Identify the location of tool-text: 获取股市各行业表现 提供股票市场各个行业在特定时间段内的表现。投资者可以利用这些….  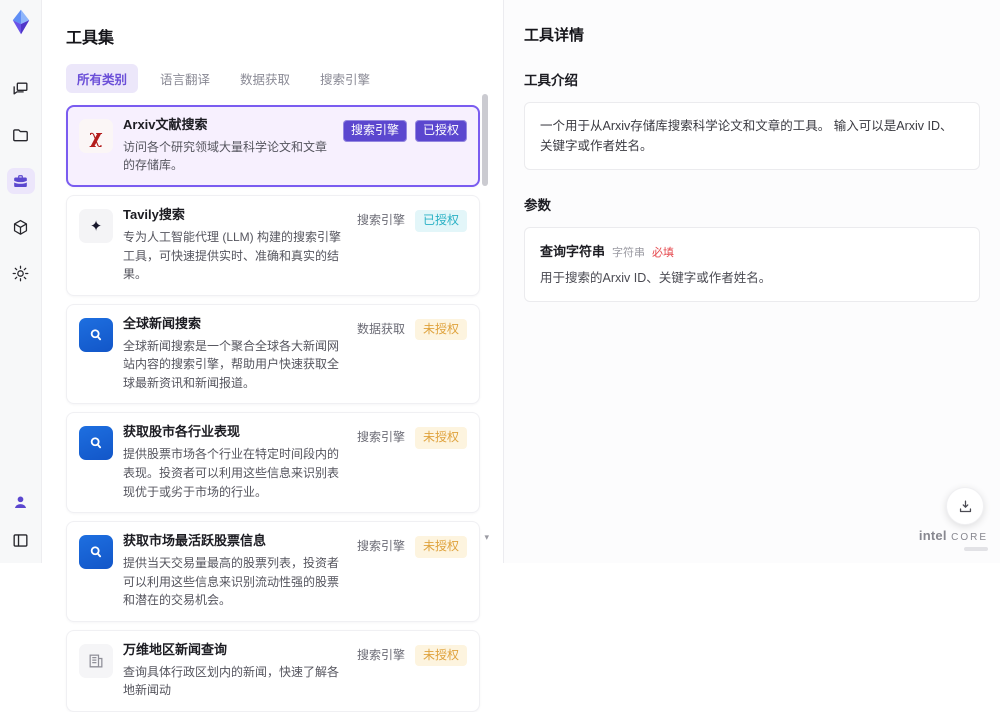
(234, 462).